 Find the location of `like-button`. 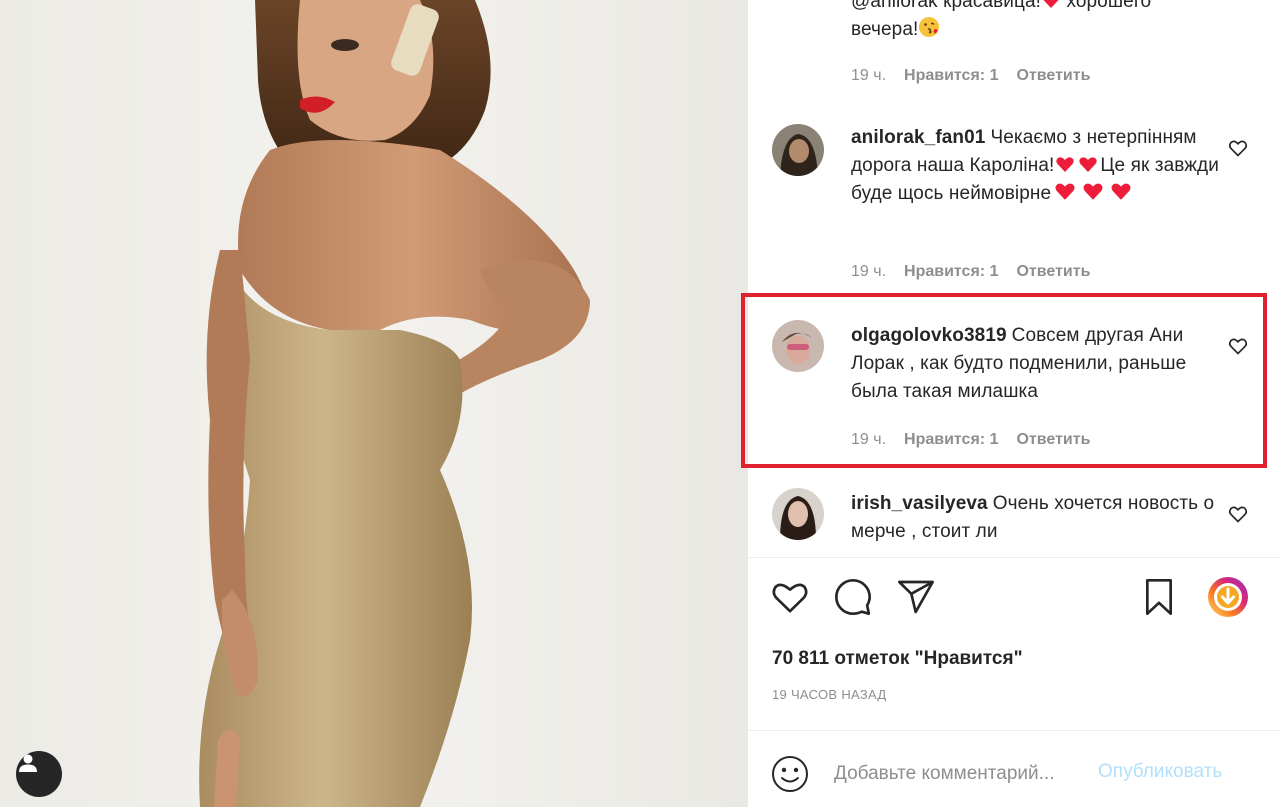

like-button is located at coordinates (790, 597).